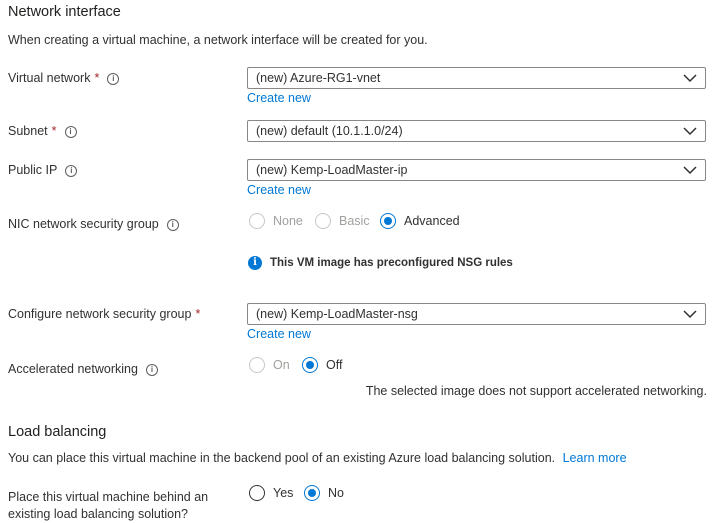 The image size is (726, 523). I want to click on nic-nsg-option-advanced-label: Advanced, so click(432, 221).